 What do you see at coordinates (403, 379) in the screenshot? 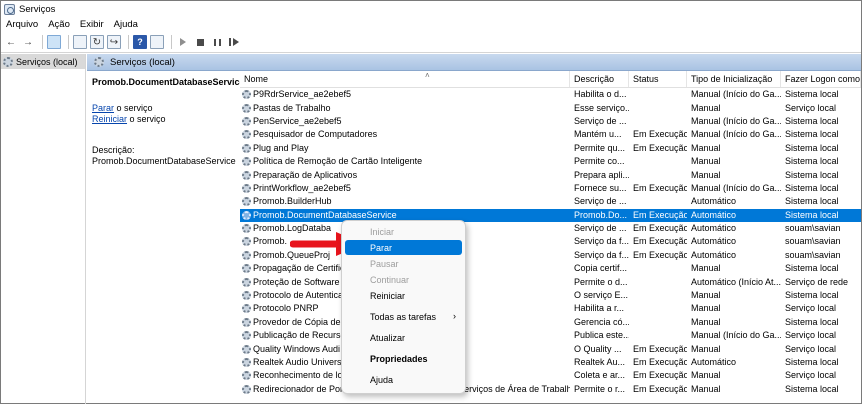
I see `menu-item-ajuda: Ajuda` at bounding box center [403, 379].